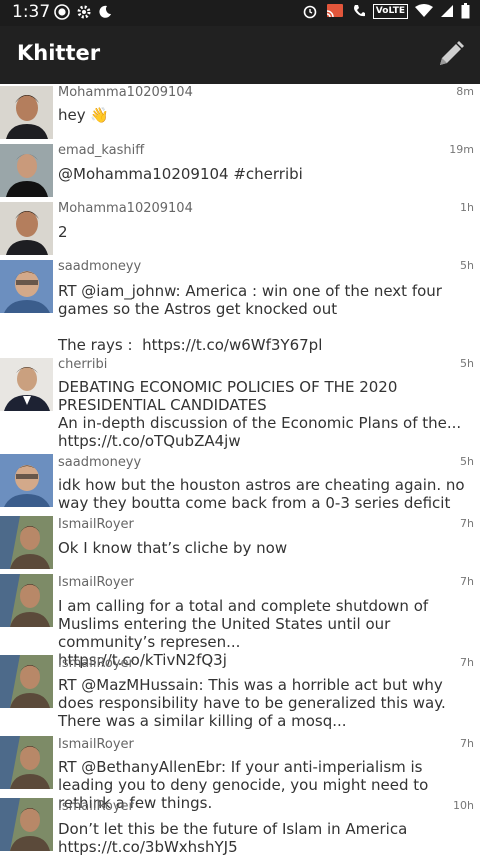 This screenshot has width=480, height=856. Describe the element at coordinates (447, 11) in the screenshot. I see `signal-icon` at that location.